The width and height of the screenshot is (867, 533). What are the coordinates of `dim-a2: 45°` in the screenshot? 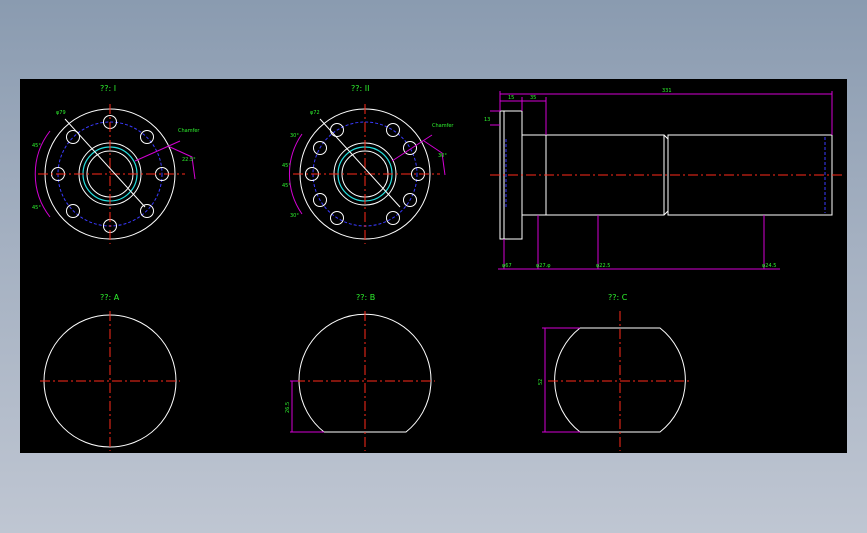 It's located at (286, 166).